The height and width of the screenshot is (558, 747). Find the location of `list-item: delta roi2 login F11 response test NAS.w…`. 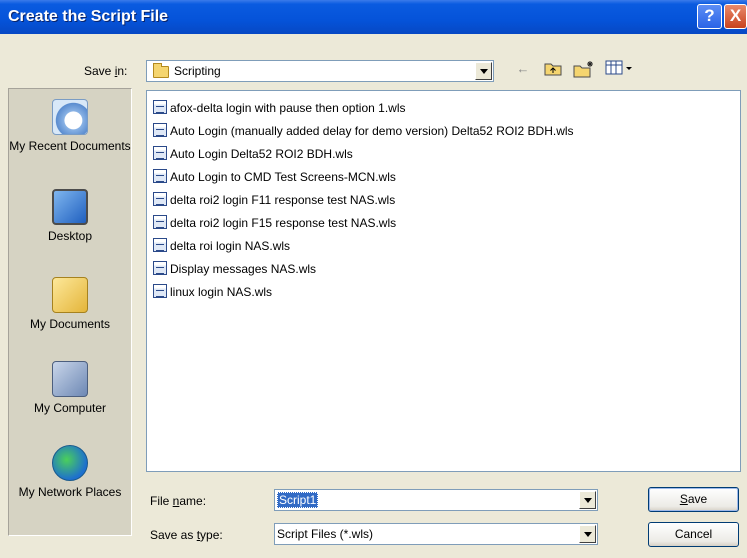

list-item: delta roi2 login F11 response test NAS.w… is located at coordinates (274, 200).